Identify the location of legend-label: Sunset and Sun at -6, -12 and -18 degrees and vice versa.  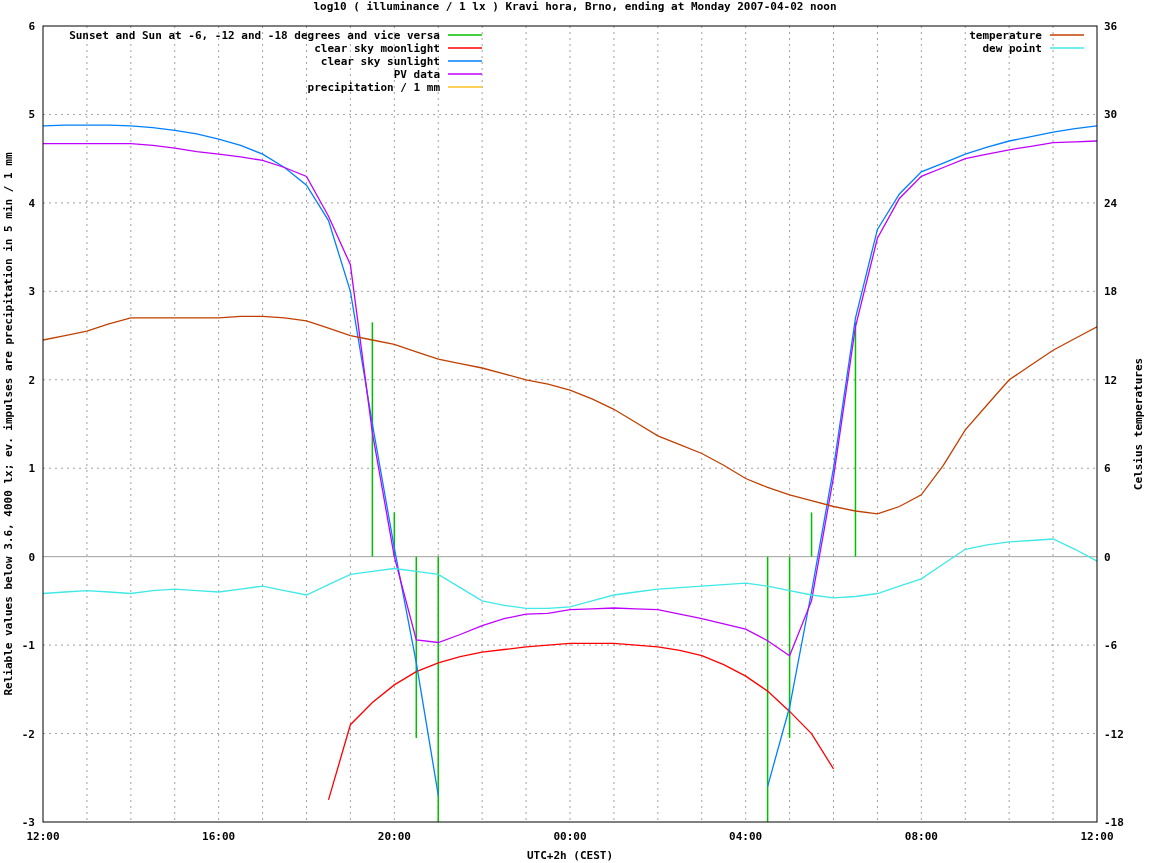
(254, 35).